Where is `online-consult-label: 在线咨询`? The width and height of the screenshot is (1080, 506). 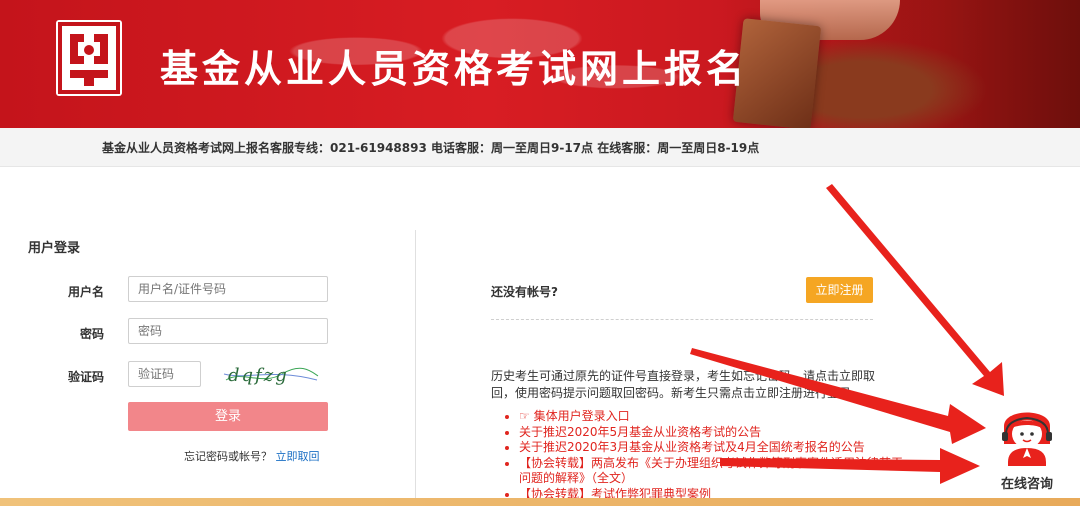 online-consult-label: 在线咨询 is located at coordinates (1027, 482).